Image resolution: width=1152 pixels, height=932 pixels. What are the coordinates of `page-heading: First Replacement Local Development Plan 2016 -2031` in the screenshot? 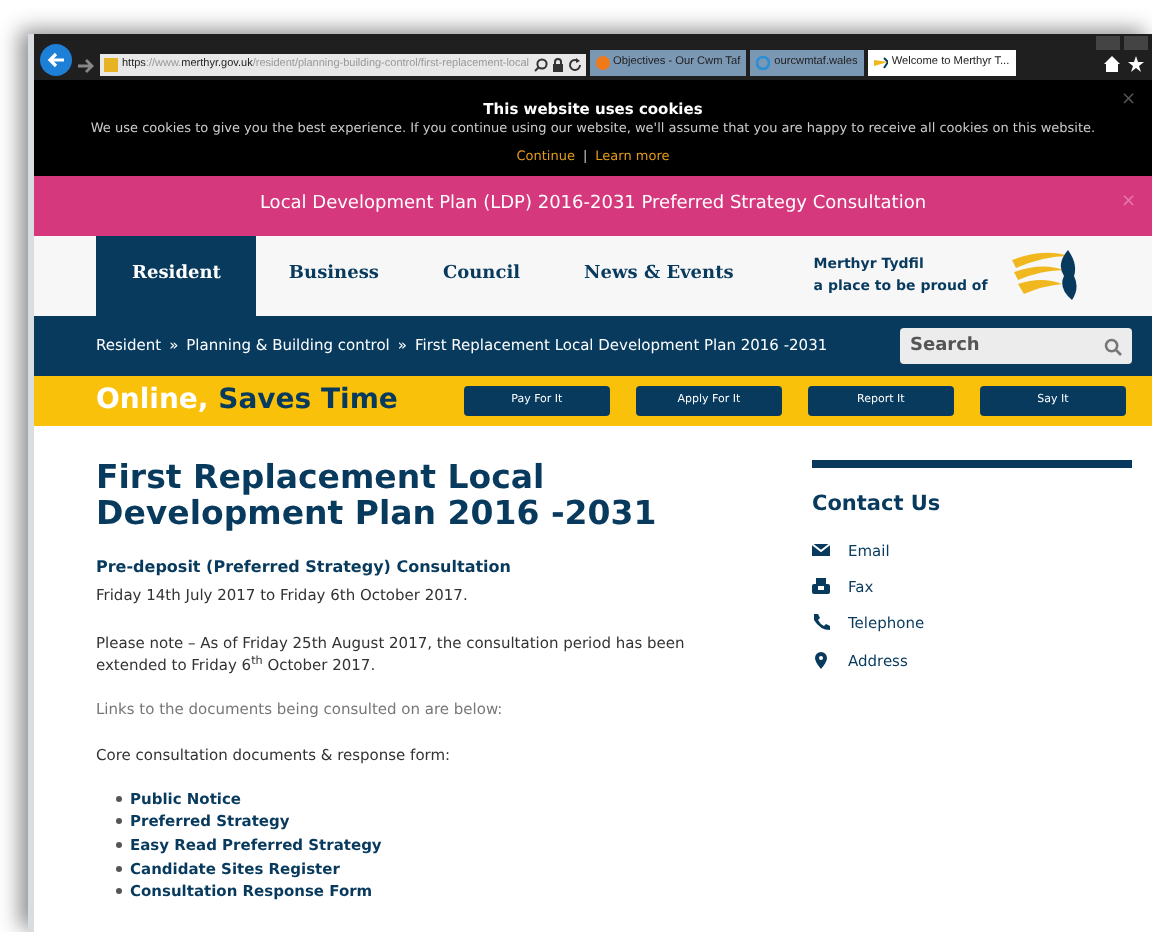 It's located at (377, 497).